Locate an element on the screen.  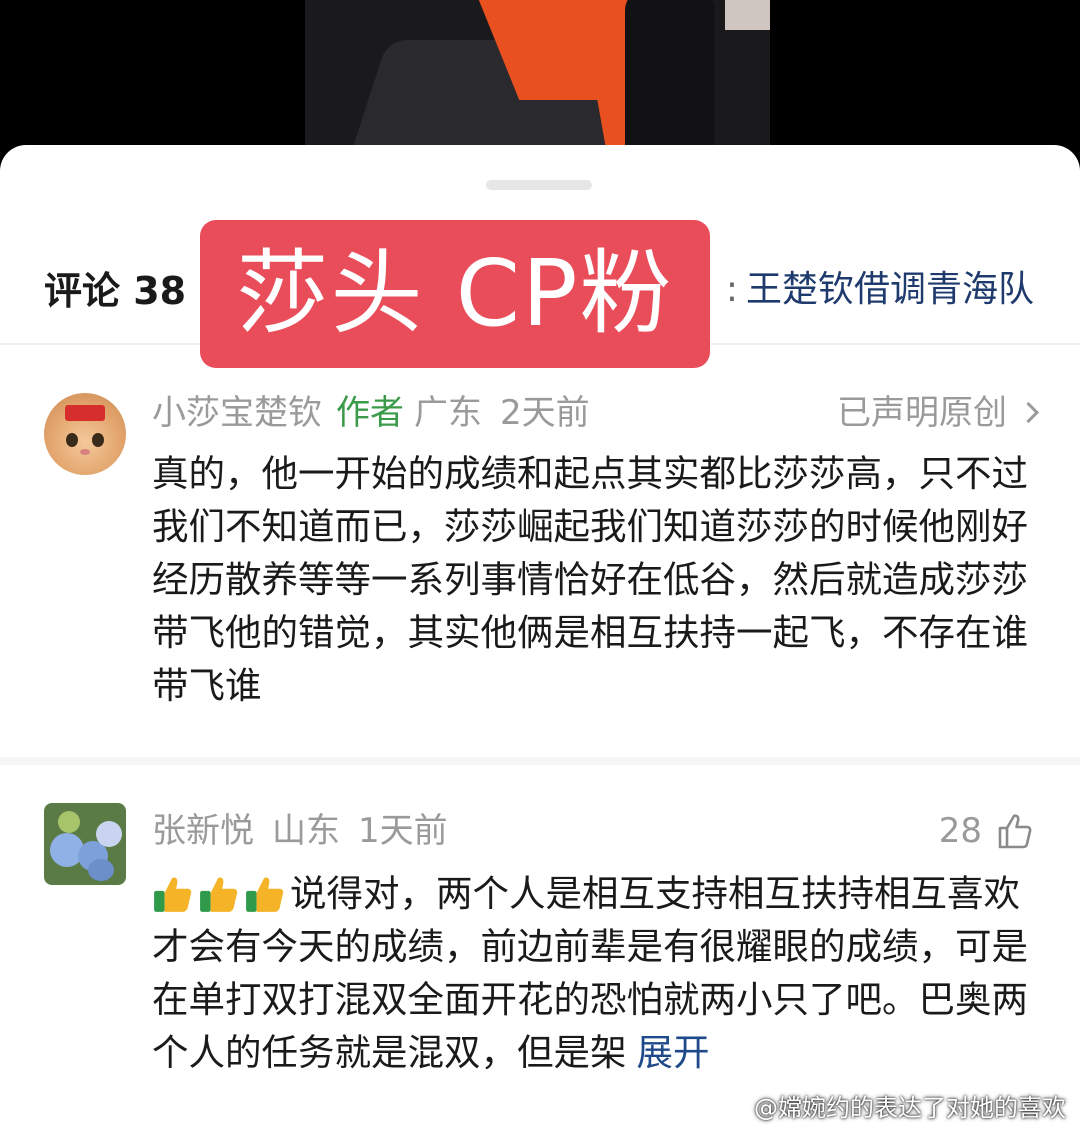
like-button: 28 is located at coordinates (986, 831).